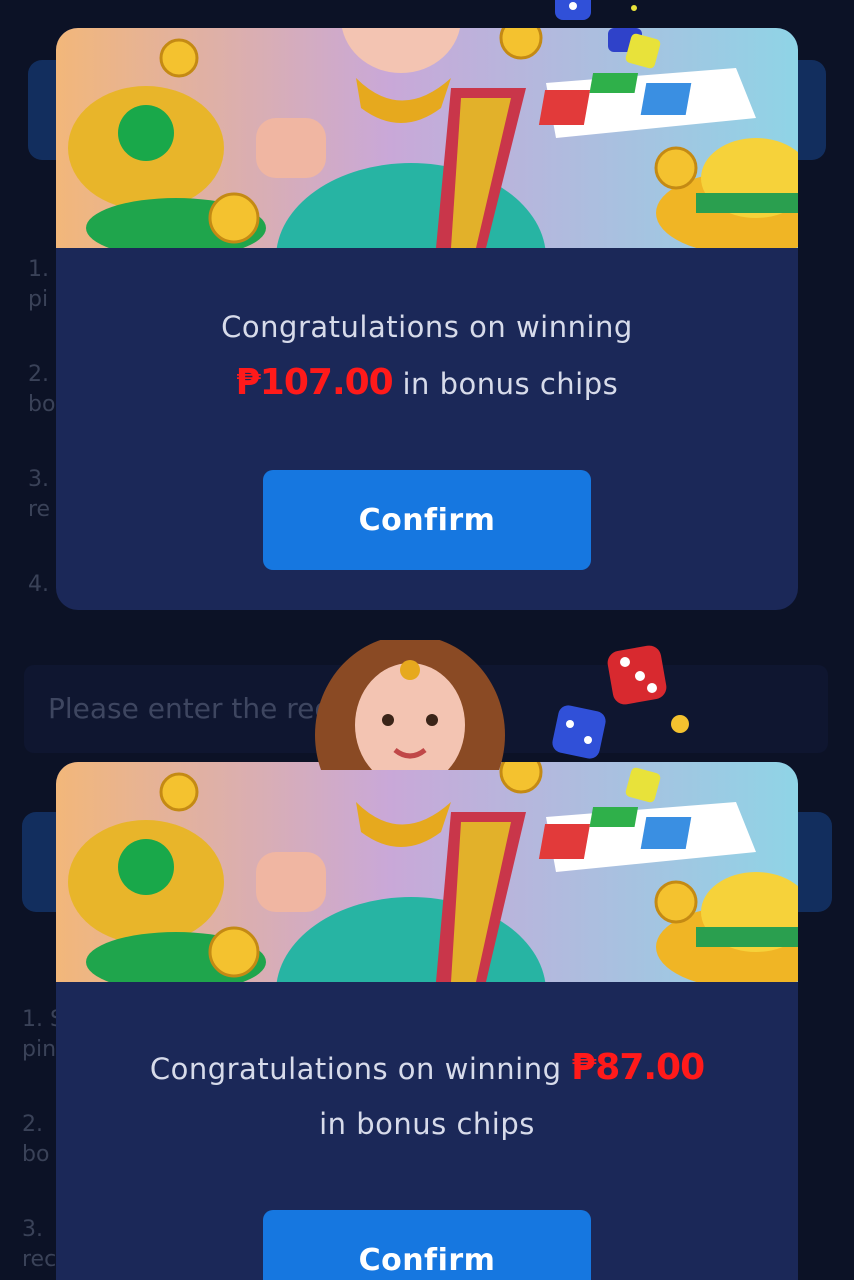 The width and height of the screenshot is (854, 1280). Describe the element at coordinates (502, 705) in the screenshot. I see `character-portrait` at that location.